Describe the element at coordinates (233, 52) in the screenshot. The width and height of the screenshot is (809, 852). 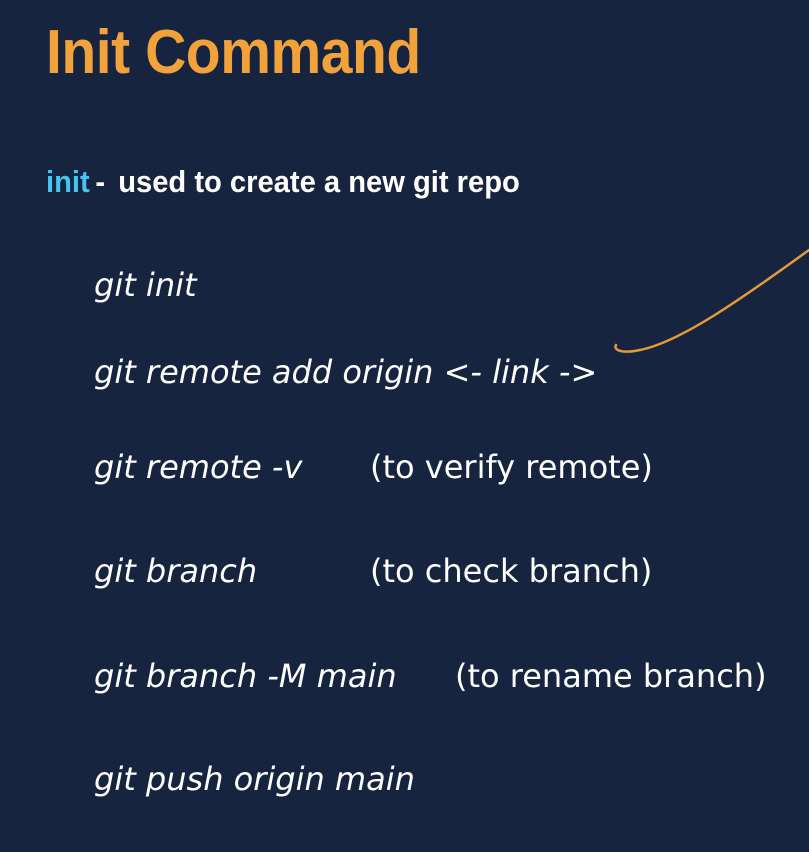
I see `slide-title: Init Command` at that location.